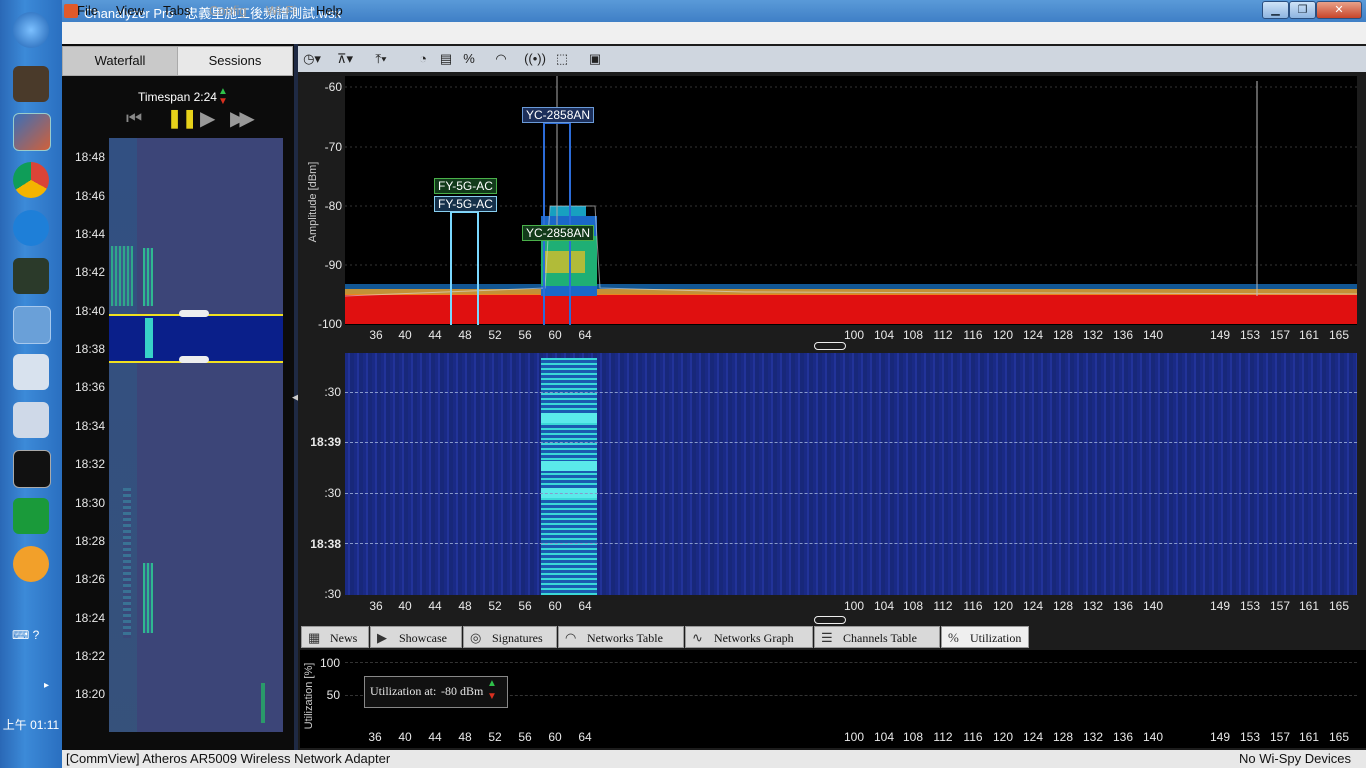 The width and height of the screenshot is (1366, 768). What do you see at coordinates (31, 276) in the screenshot?
I see `eye-app-icon` at bounding box center [31, 276].